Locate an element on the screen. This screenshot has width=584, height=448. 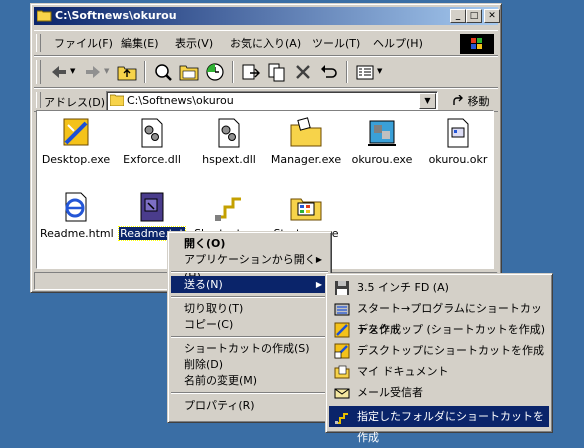
history-icon is located at coordinates (215, 72).